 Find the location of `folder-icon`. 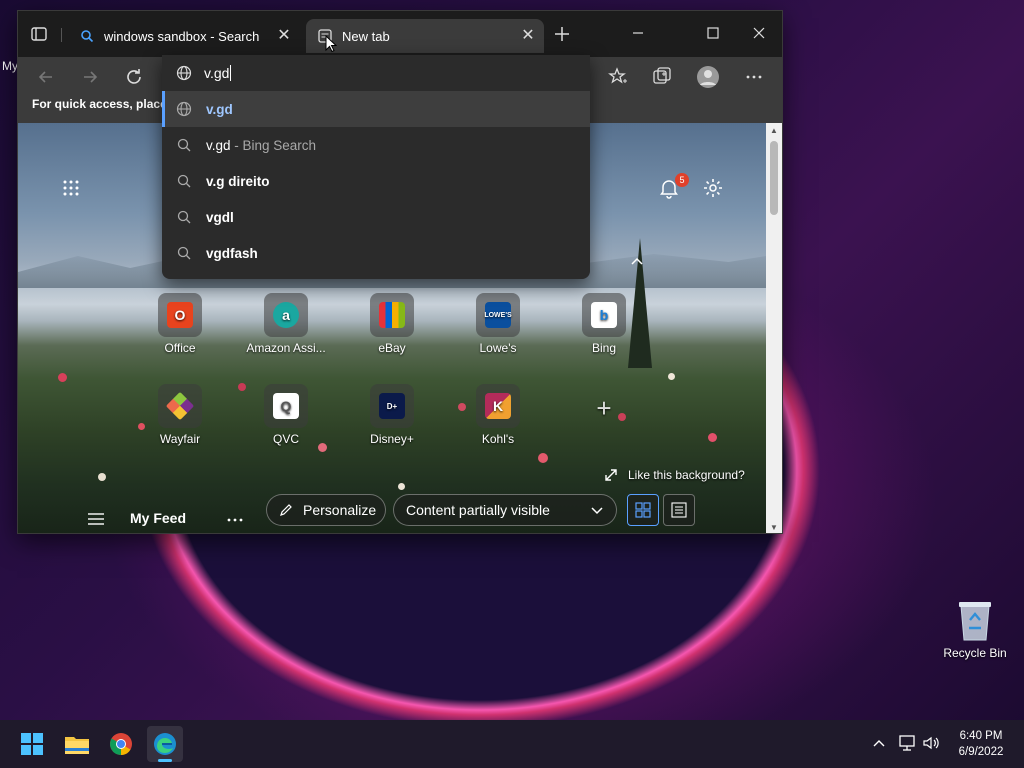

folder-icon is located at coordinates (77, 745).